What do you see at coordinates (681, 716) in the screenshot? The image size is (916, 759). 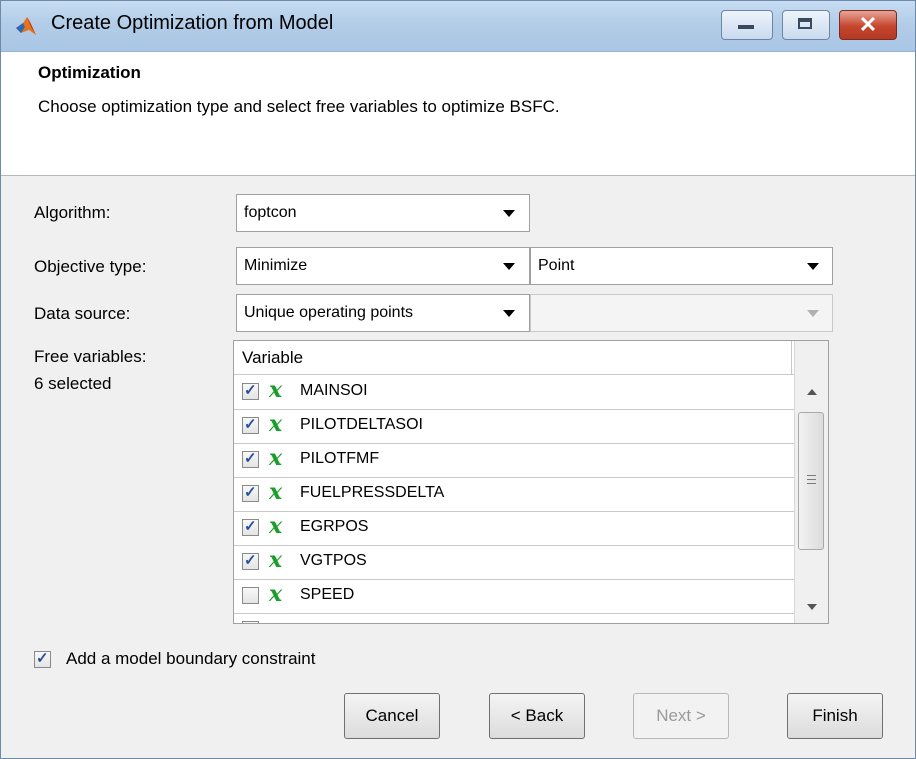 I see `next-button: Next >` at bounding box center [681, 716].